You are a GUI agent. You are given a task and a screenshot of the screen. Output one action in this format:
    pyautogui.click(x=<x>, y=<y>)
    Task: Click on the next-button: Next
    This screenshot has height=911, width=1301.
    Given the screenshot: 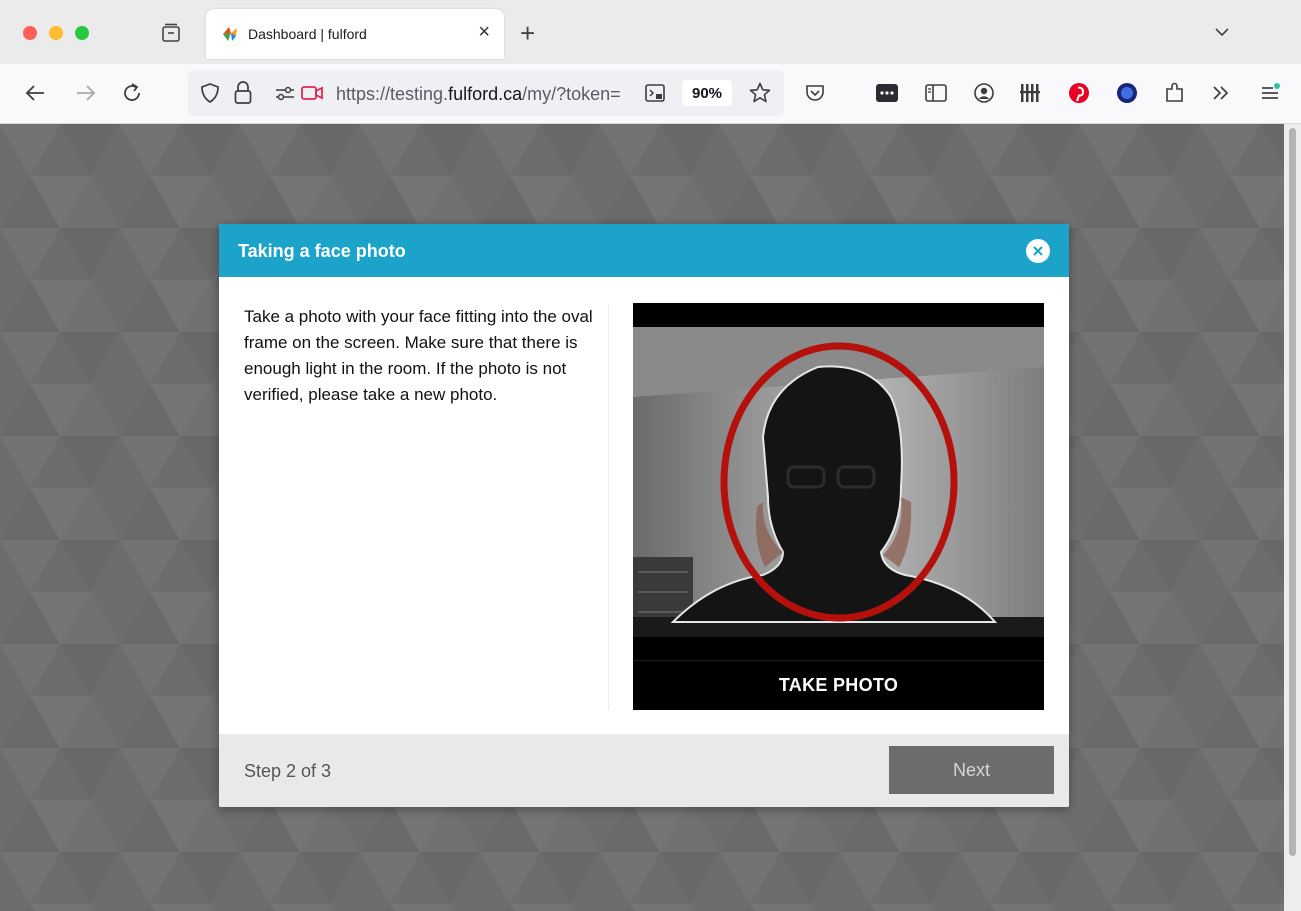 What is the action you would take?
    pyautogui.click(x=971, y=770)
    